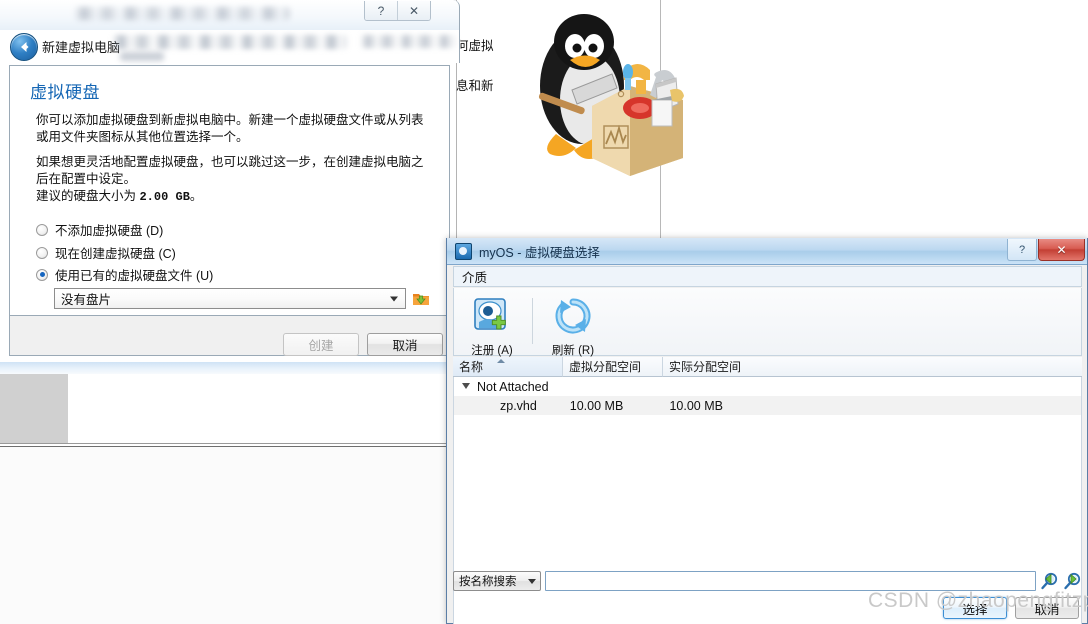  Describe the element at coordinates (1072, 581) in the screenshot. I see `search-next-icon` at that location.